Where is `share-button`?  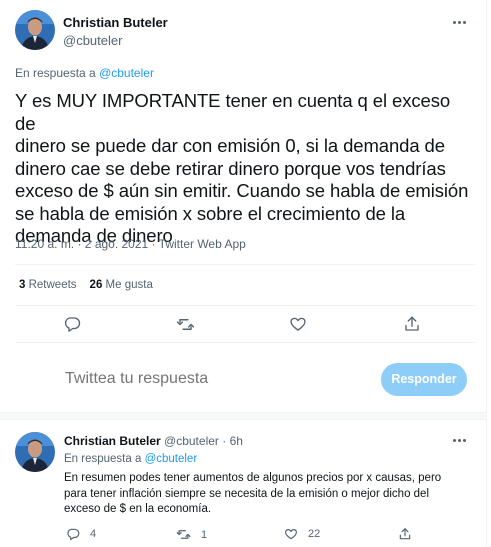
share-button is located at coordinates (412, 324).